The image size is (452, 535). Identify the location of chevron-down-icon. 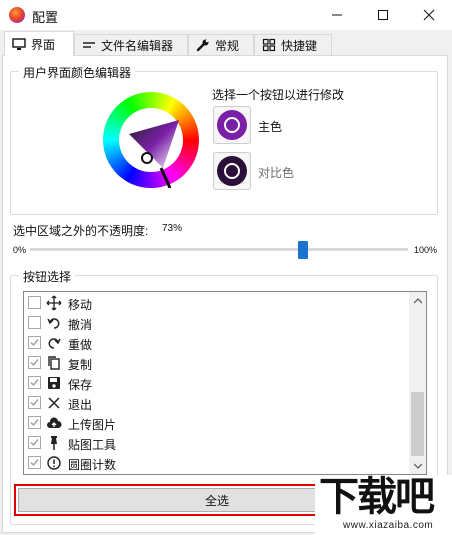
(417, 466).